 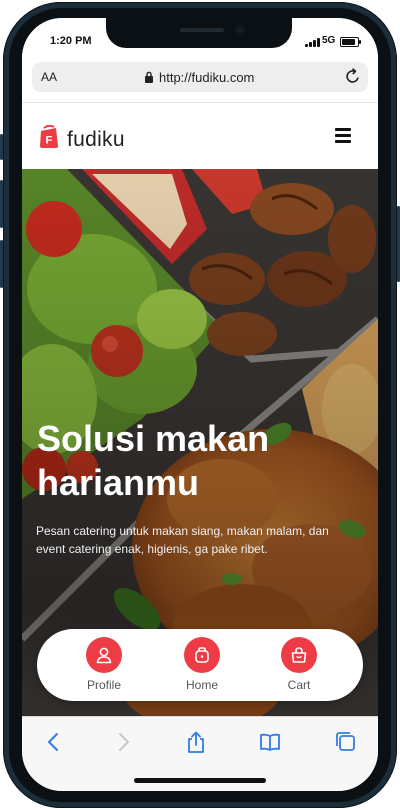 I want to click on nav-cart: Cart, so click(x=299, y=664).